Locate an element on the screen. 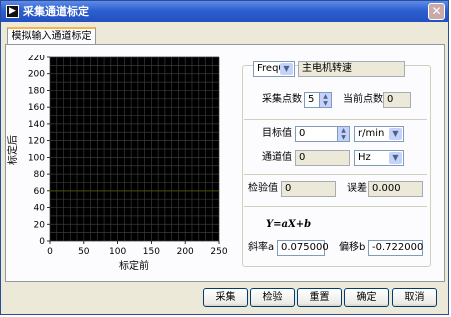 The image size is (451, 317). x-axis-label: 标定前 is located at coordinates (134, 265).